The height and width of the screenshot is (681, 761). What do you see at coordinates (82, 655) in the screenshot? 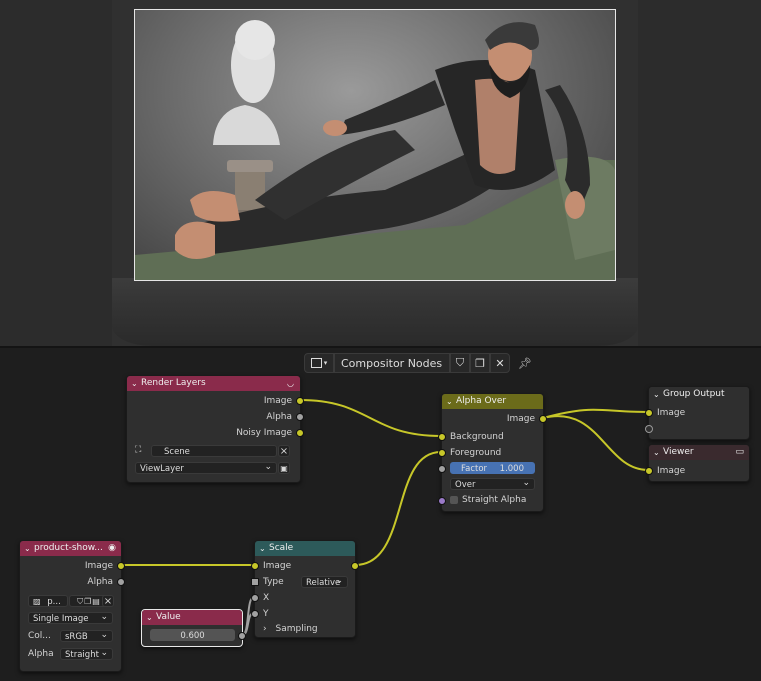
I see `alpha-mode-value: Straight` at bounding box center [82, 655].